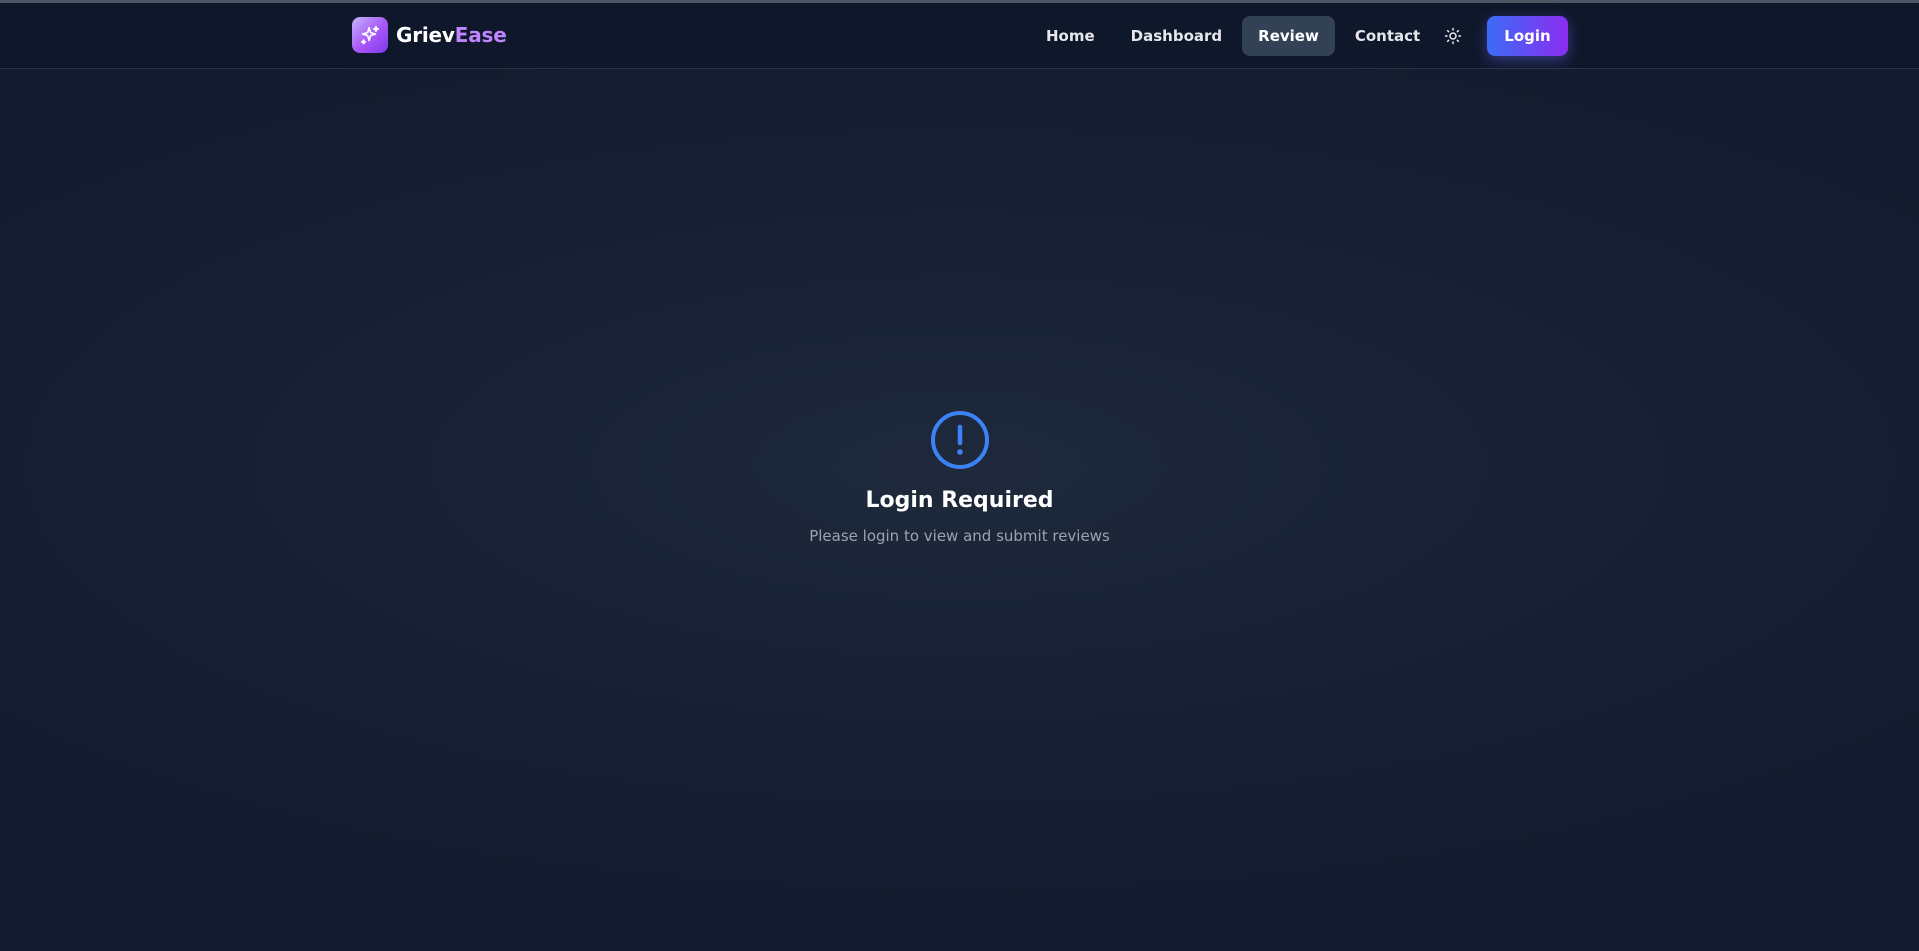 The height and width of the screenshot is (951, 1919). I want to click on brand-name-part2: Ease, so click(480, 35).